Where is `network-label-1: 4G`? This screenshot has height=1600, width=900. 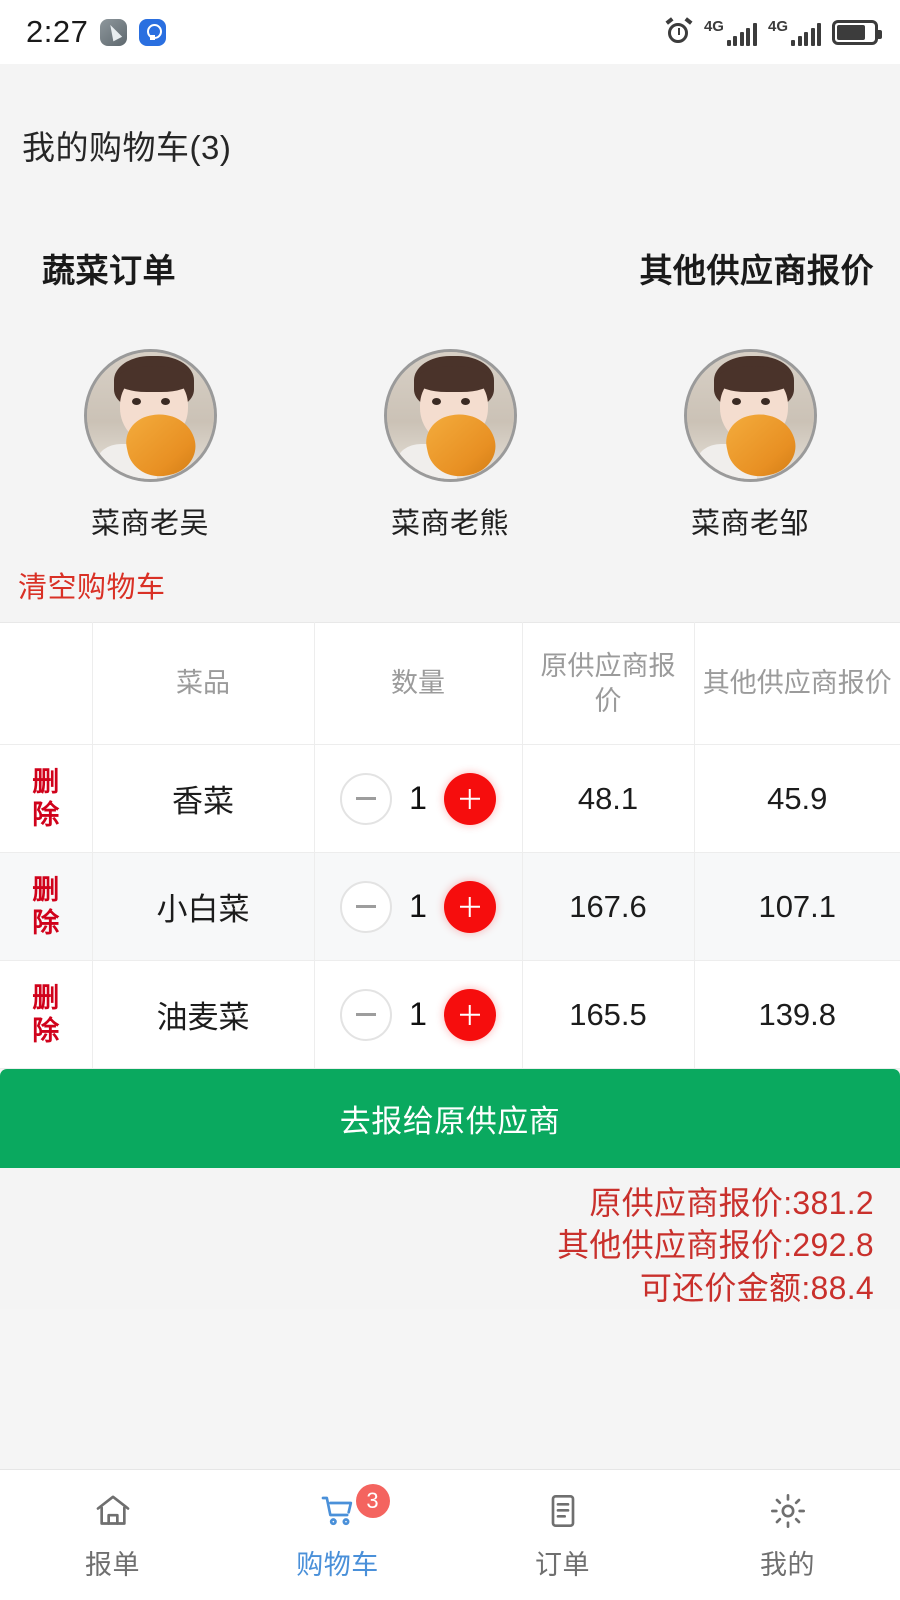
network-label-1: 4G is located at coordinates (713, 26).